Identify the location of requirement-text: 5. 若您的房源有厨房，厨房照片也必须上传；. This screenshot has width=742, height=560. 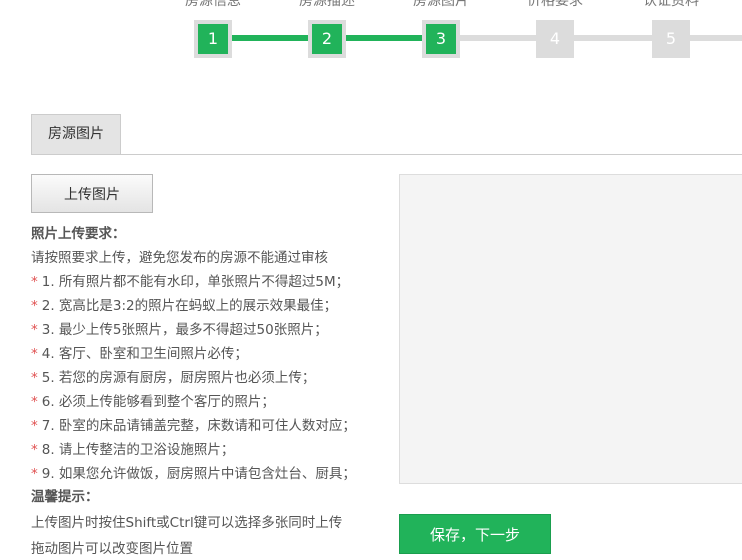
(178, 378).